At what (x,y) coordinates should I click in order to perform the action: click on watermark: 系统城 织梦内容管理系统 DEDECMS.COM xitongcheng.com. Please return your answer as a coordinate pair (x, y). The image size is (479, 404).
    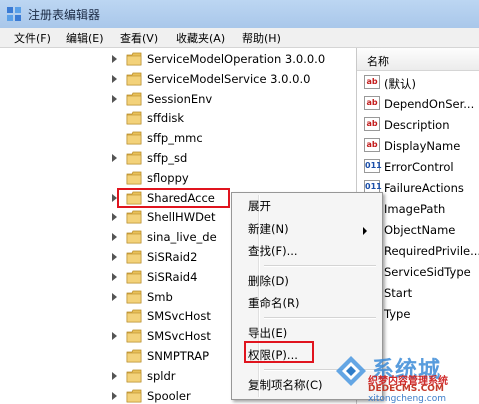
    Looking at the image, I should click on (403, 376).